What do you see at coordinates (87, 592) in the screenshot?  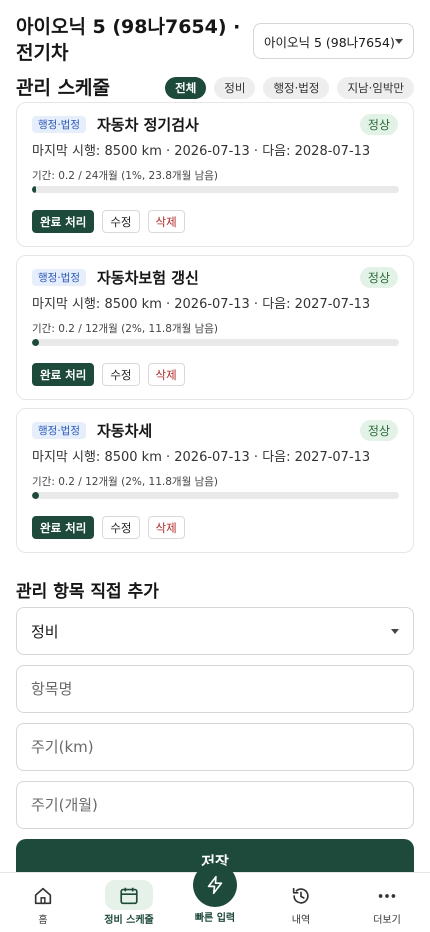 I see `add-item-title: 관리 항목 직접 추가` at bounding box center [87, 592].